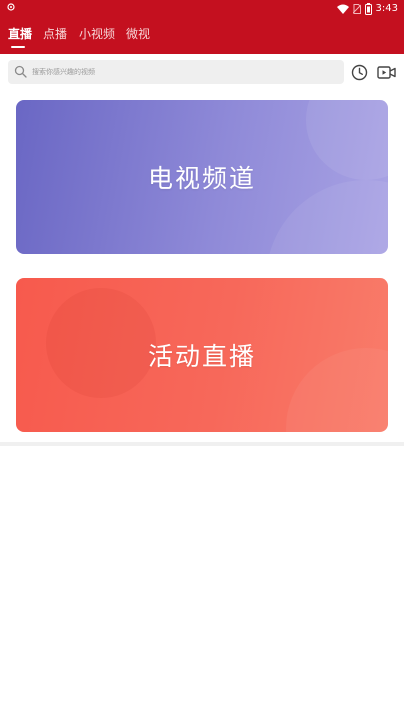 Image resolution: width=404 pixels, height=720 pixels. I want to click on status-right: 3:43, so click(367, 9).